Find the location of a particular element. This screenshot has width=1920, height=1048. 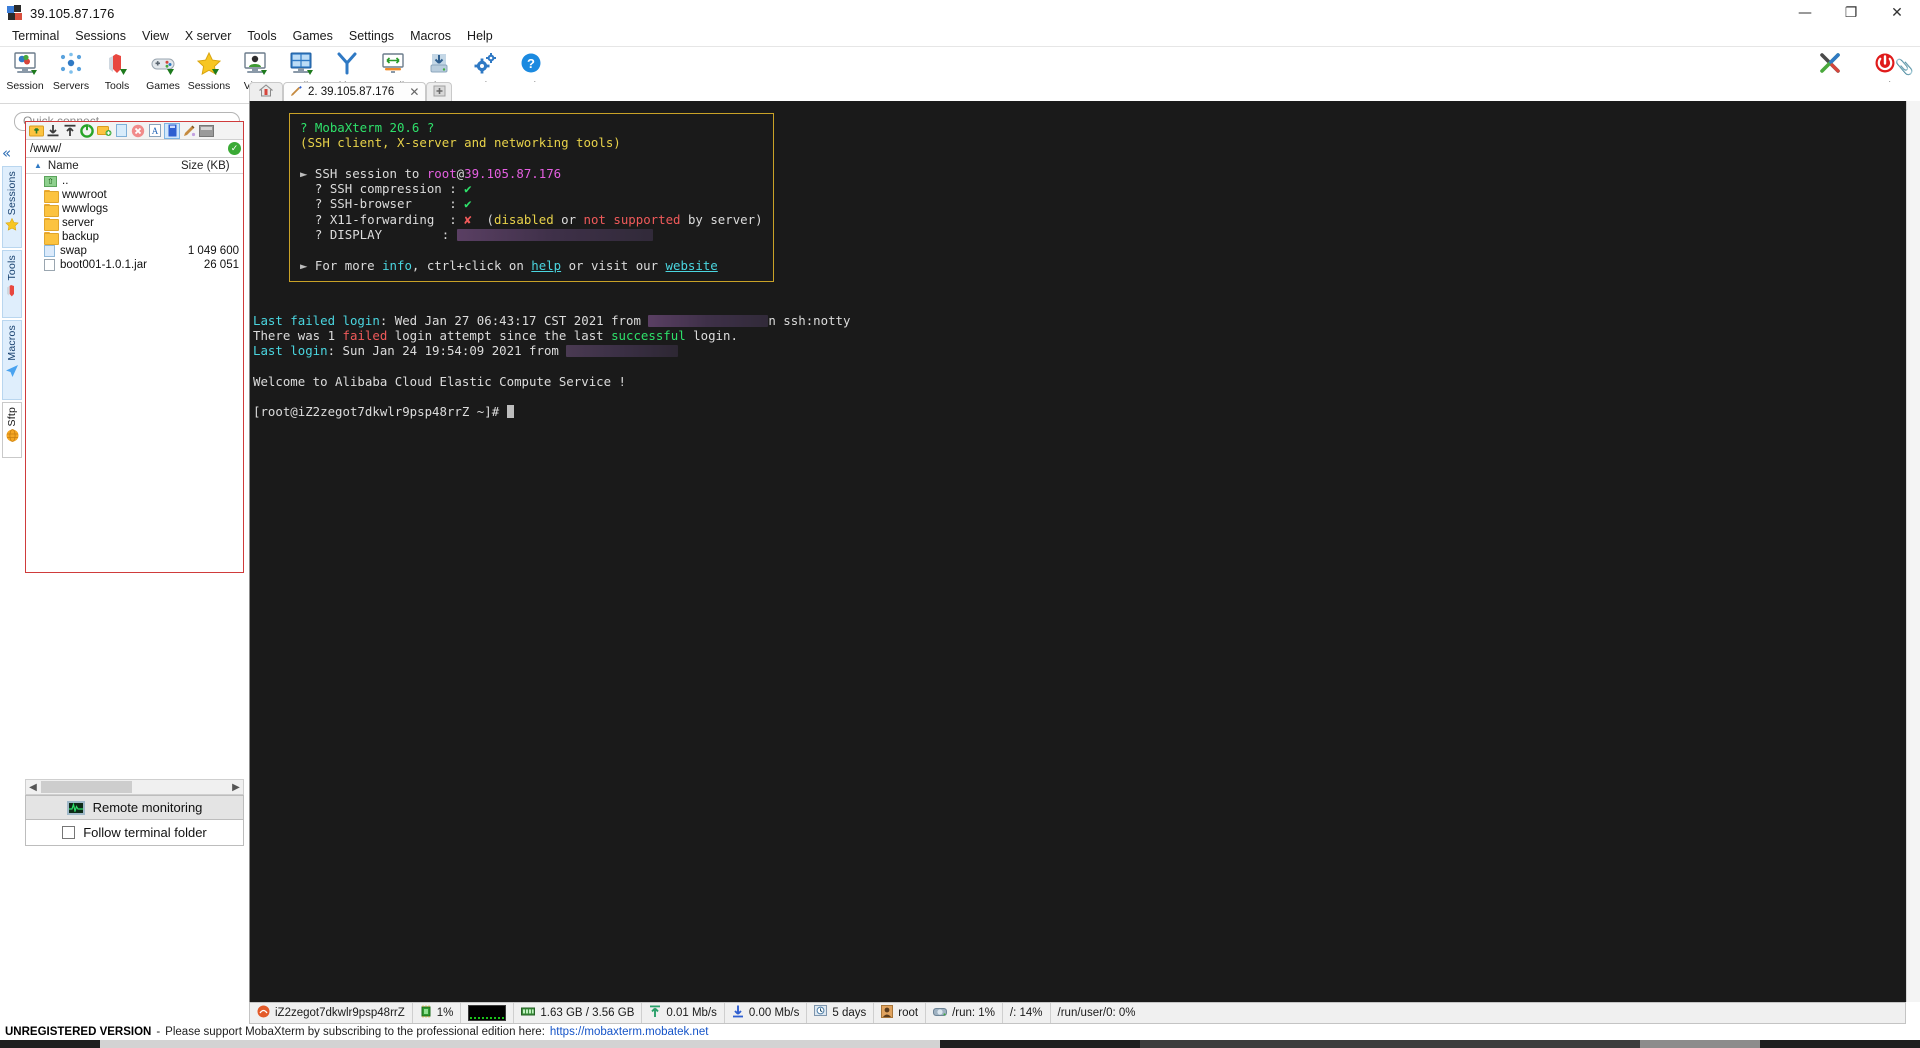

go-up-icon is located at coordinates (36, 131).